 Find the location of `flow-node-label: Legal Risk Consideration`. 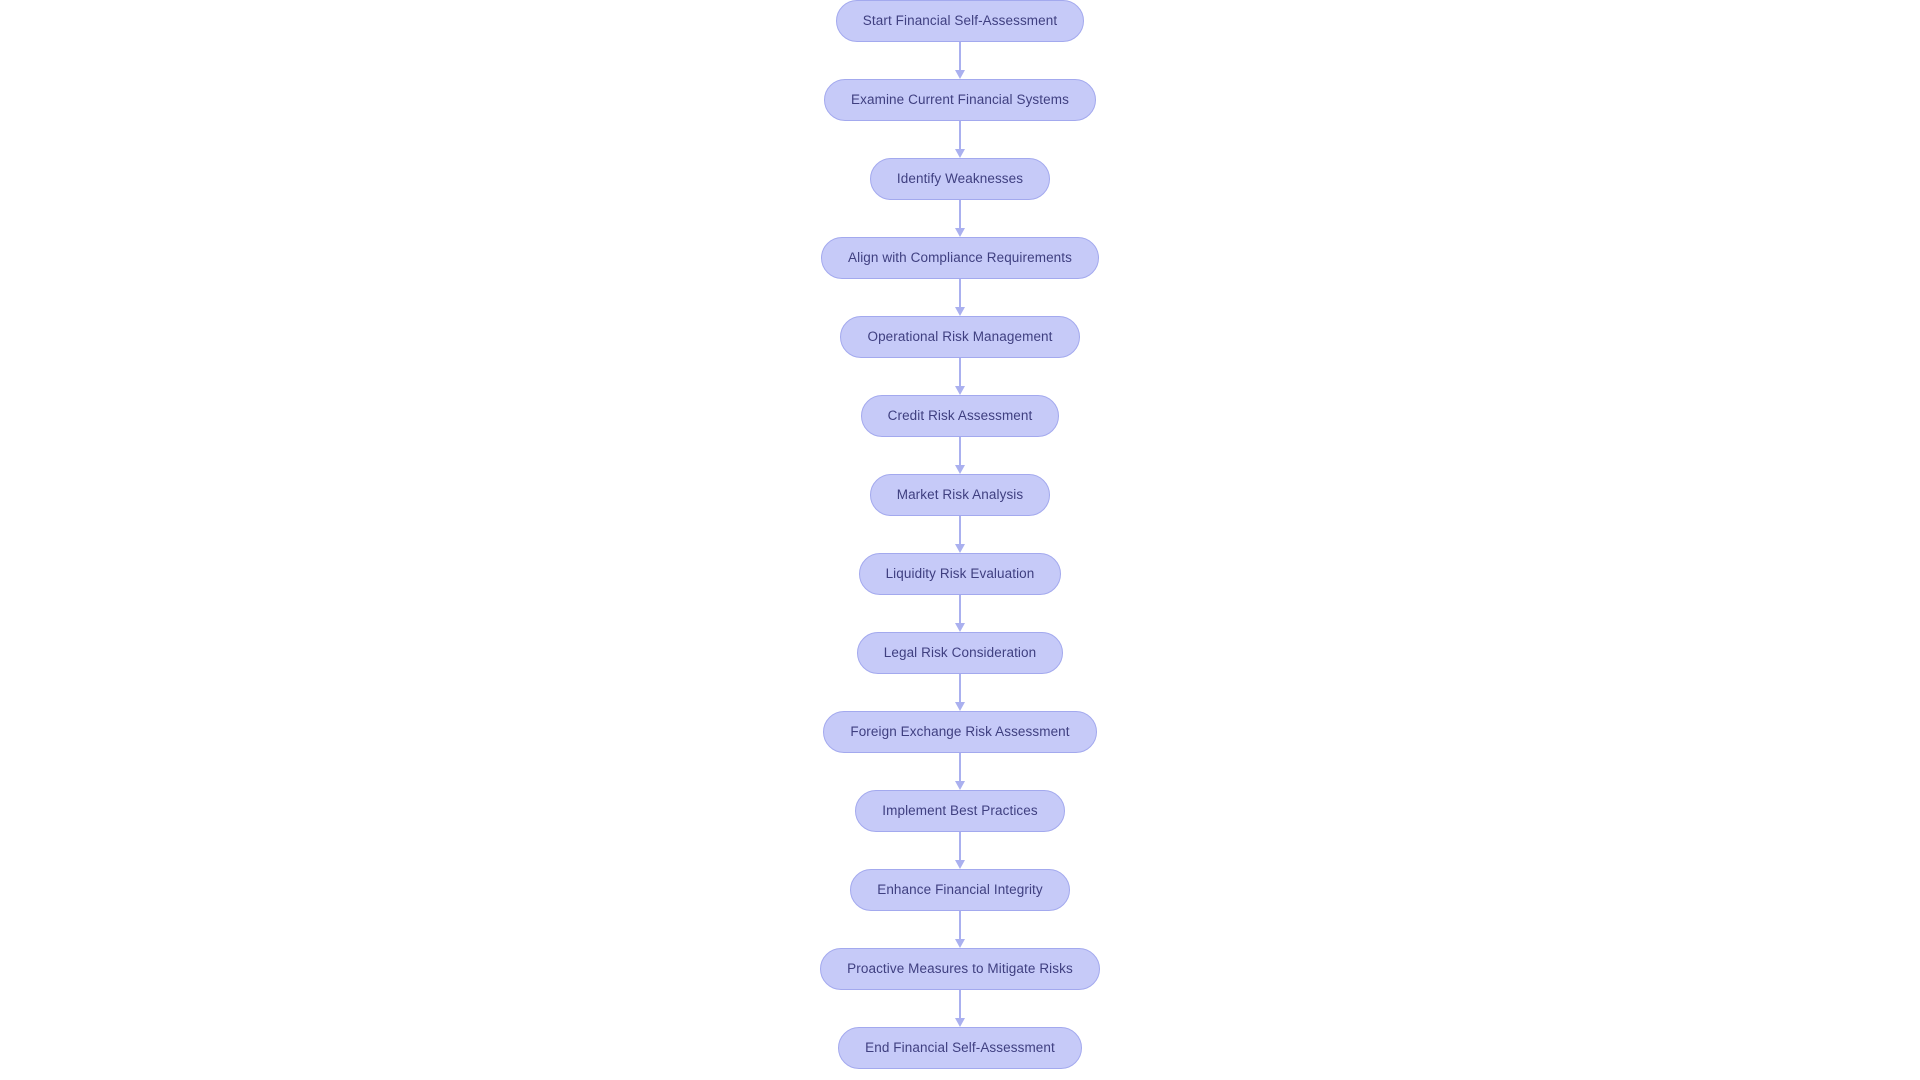

flow-node-label: Legal Risk Consideration is located at coordinates (960, 653).